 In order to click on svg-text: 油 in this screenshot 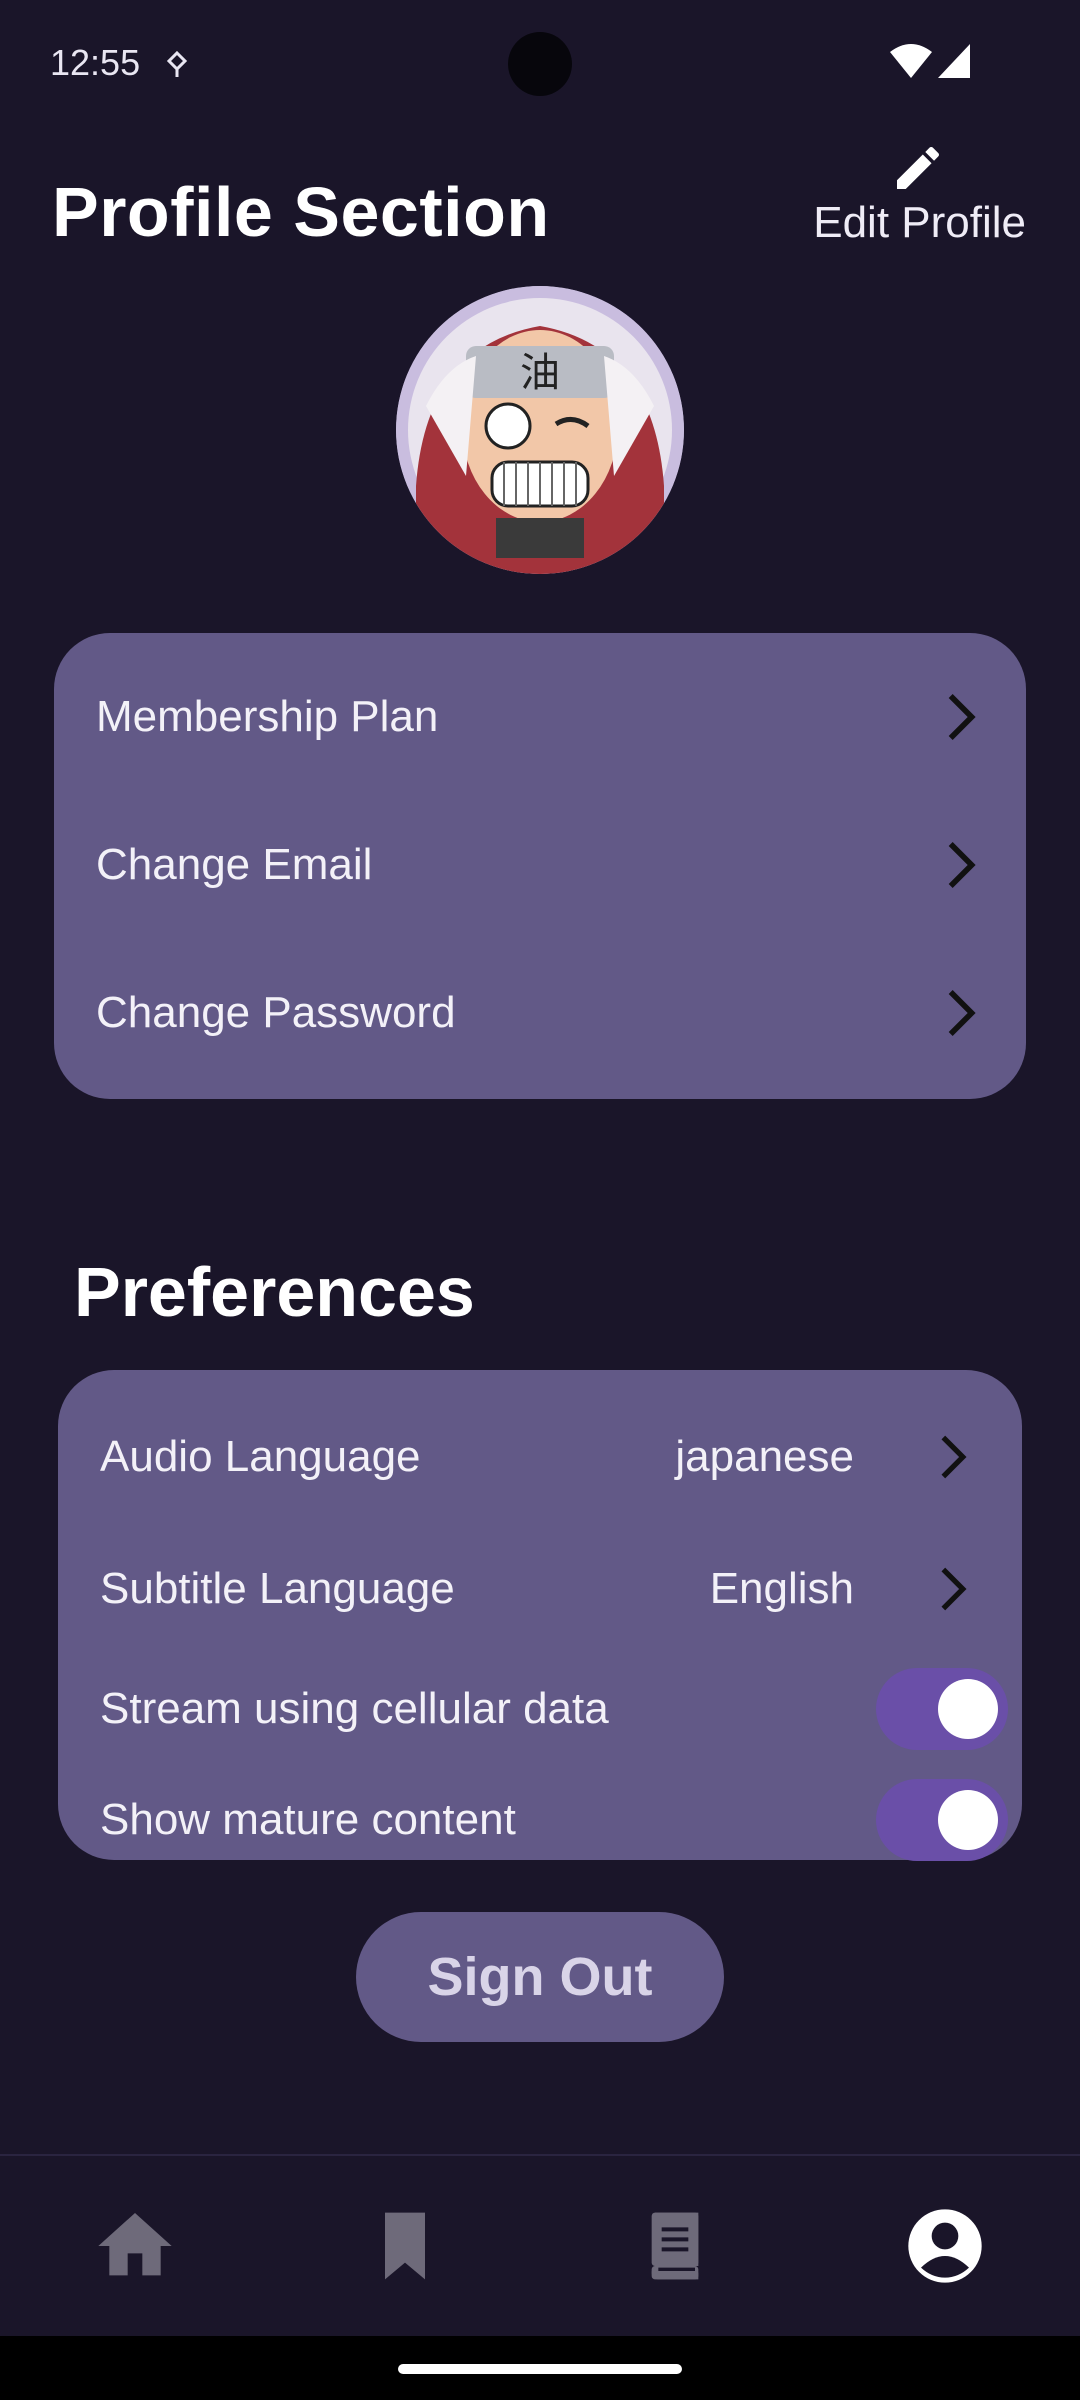, I will do `click(540, 373)`.